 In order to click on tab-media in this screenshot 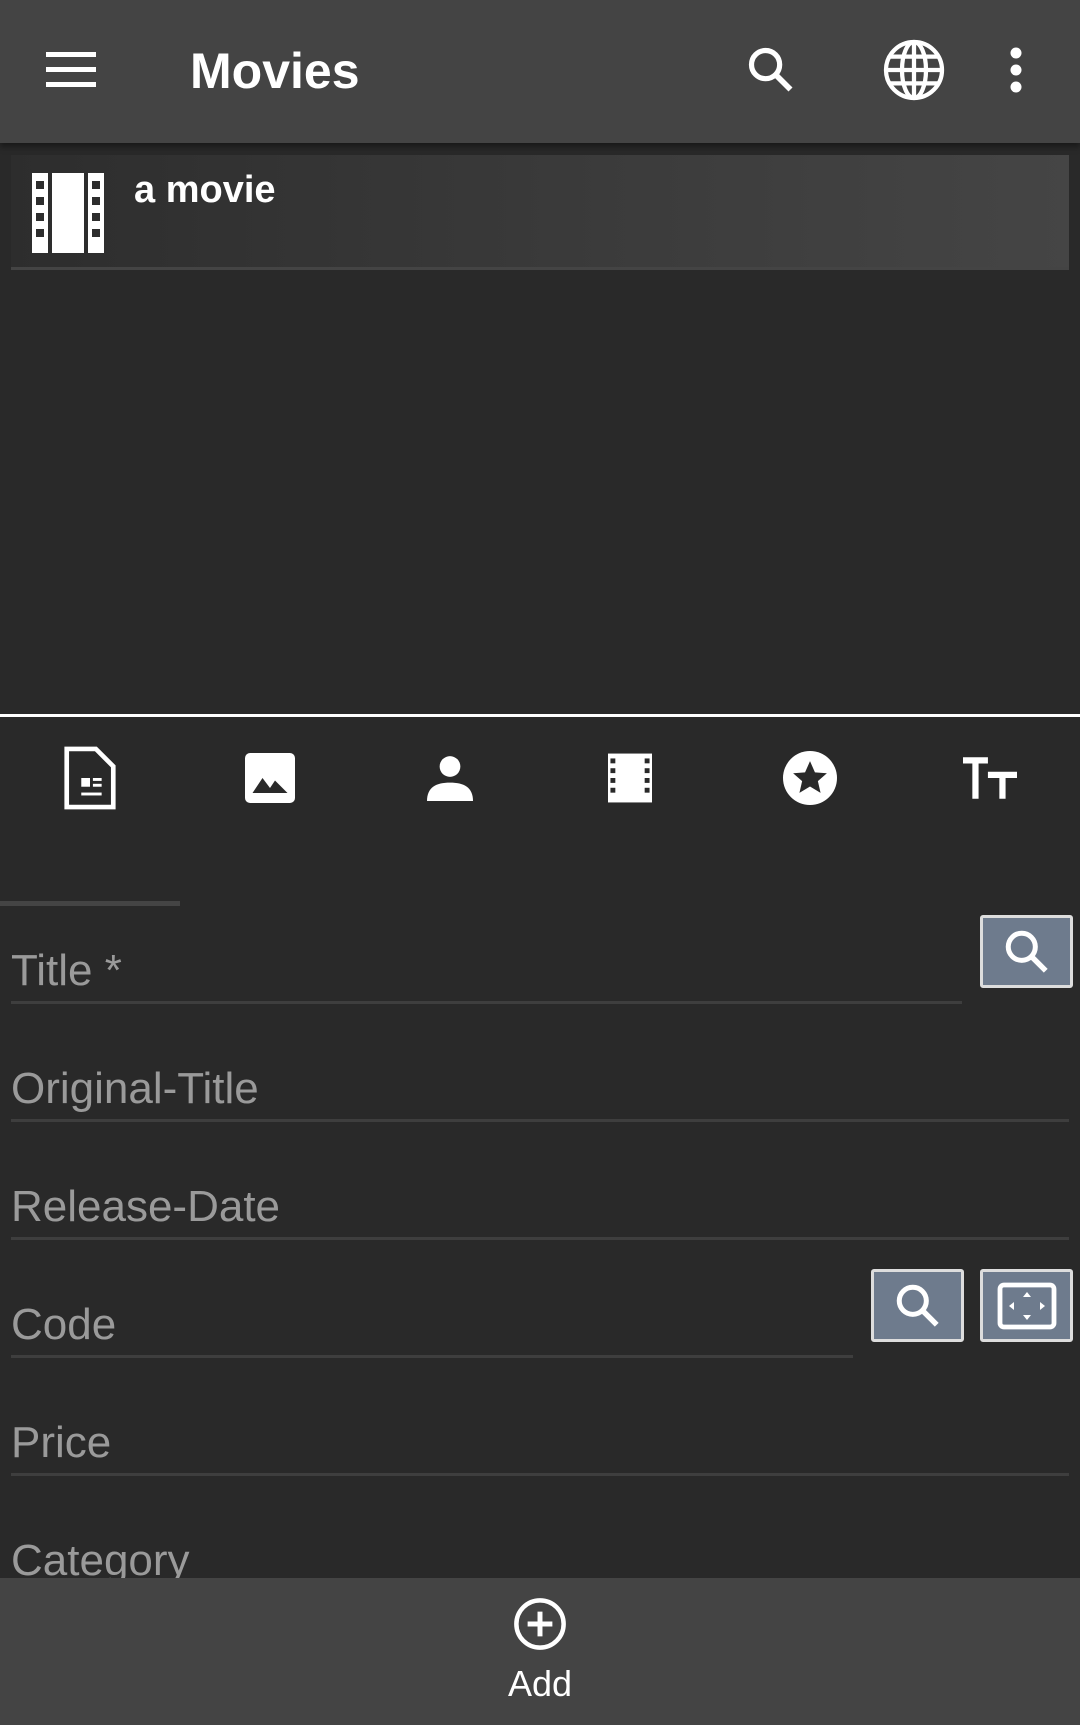, I will do `click(630, 778)`.